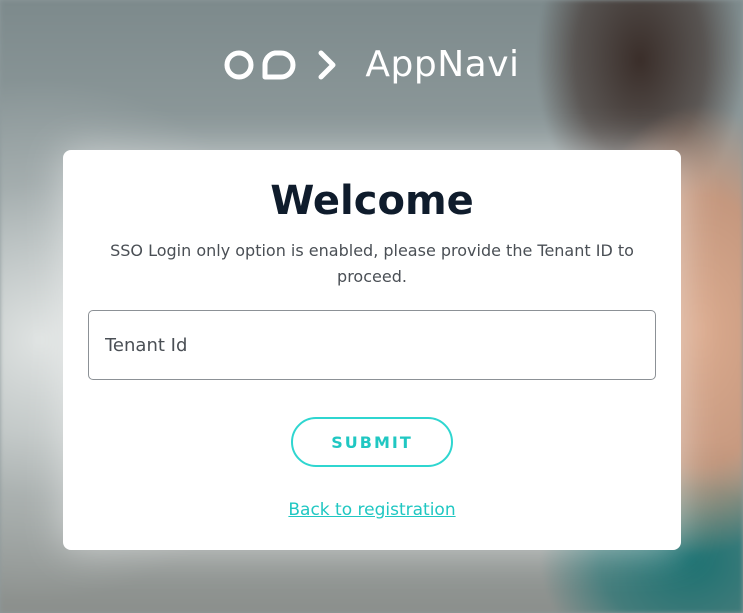 This screenshot has height=613, width=743. I want to click on tenant-field-wrapper, so click(372, 345).